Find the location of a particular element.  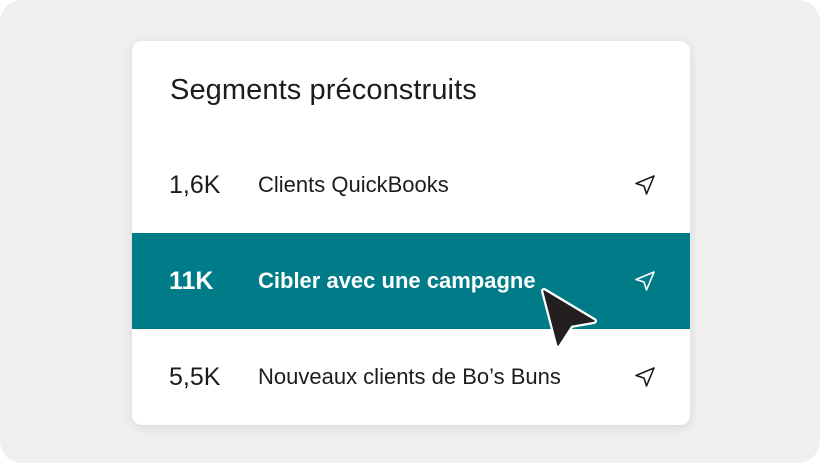

segment-row-target-campaign: 11K Cibler avec une campagne is located at coordinates (411, 281).